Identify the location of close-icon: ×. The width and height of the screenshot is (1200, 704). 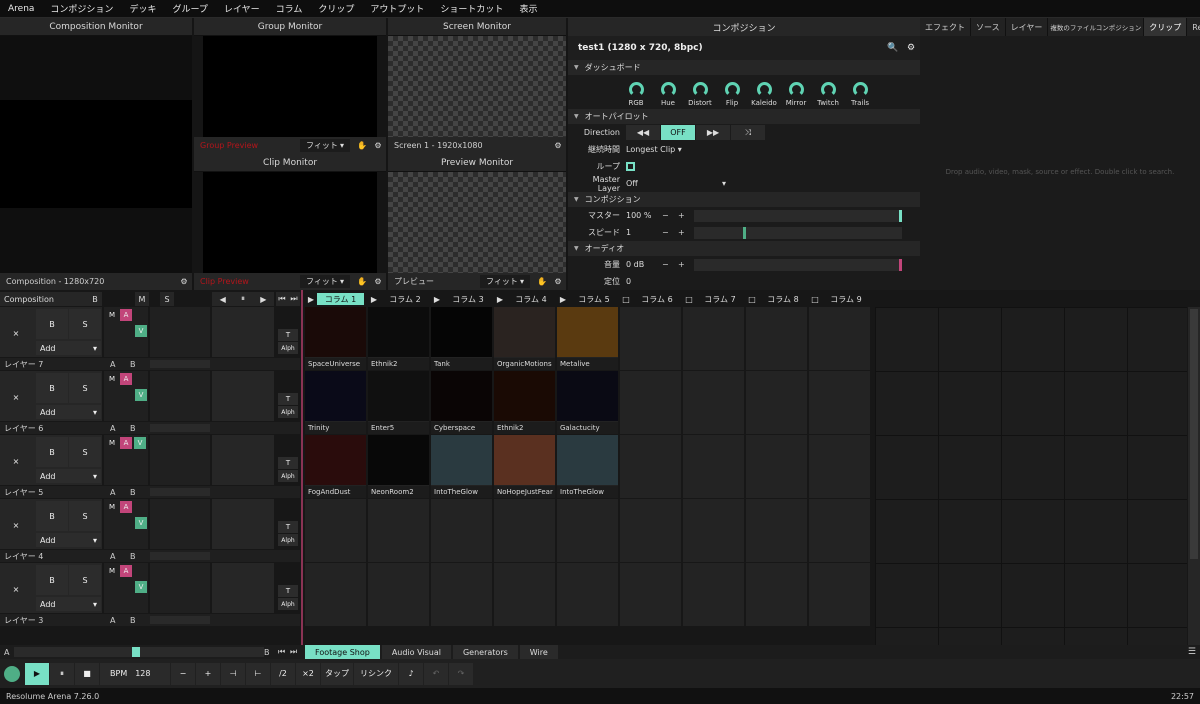
(16, 333).